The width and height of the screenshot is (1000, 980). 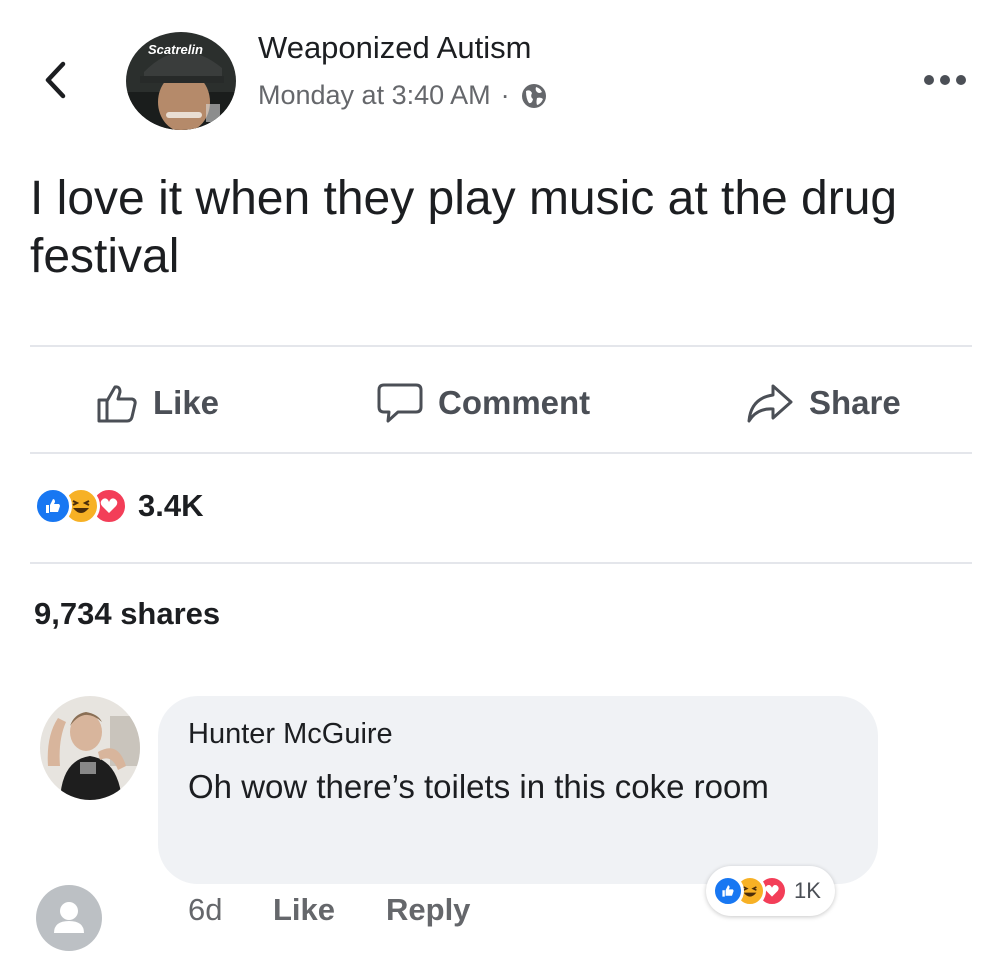 What do you see at coordinates (394, 48) in the screenshot?
I see `post-author-name: Weaponized Autism` at bounding box center [394, 48].